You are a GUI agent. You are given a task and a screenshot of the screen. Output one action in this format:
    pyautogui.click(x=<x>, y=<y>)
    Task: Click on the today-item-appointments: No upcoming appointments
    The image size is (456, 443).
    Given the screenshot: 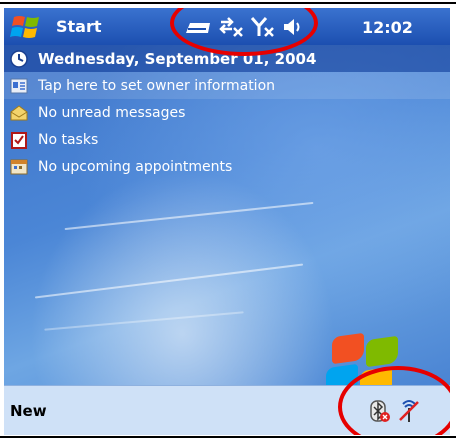 What is the action you would take?
    pyautogui.click(x=227, y=166)
    